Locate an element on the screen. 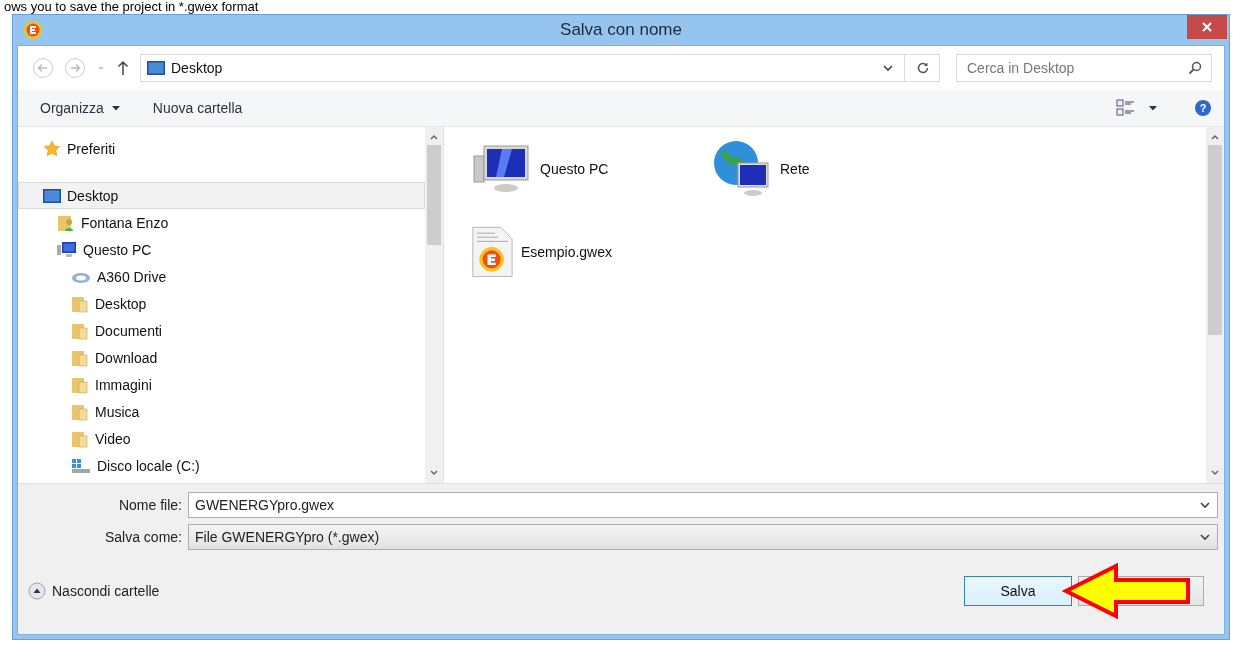  search-field: Cerca in Desktop is located at coordinates (1084, 68).